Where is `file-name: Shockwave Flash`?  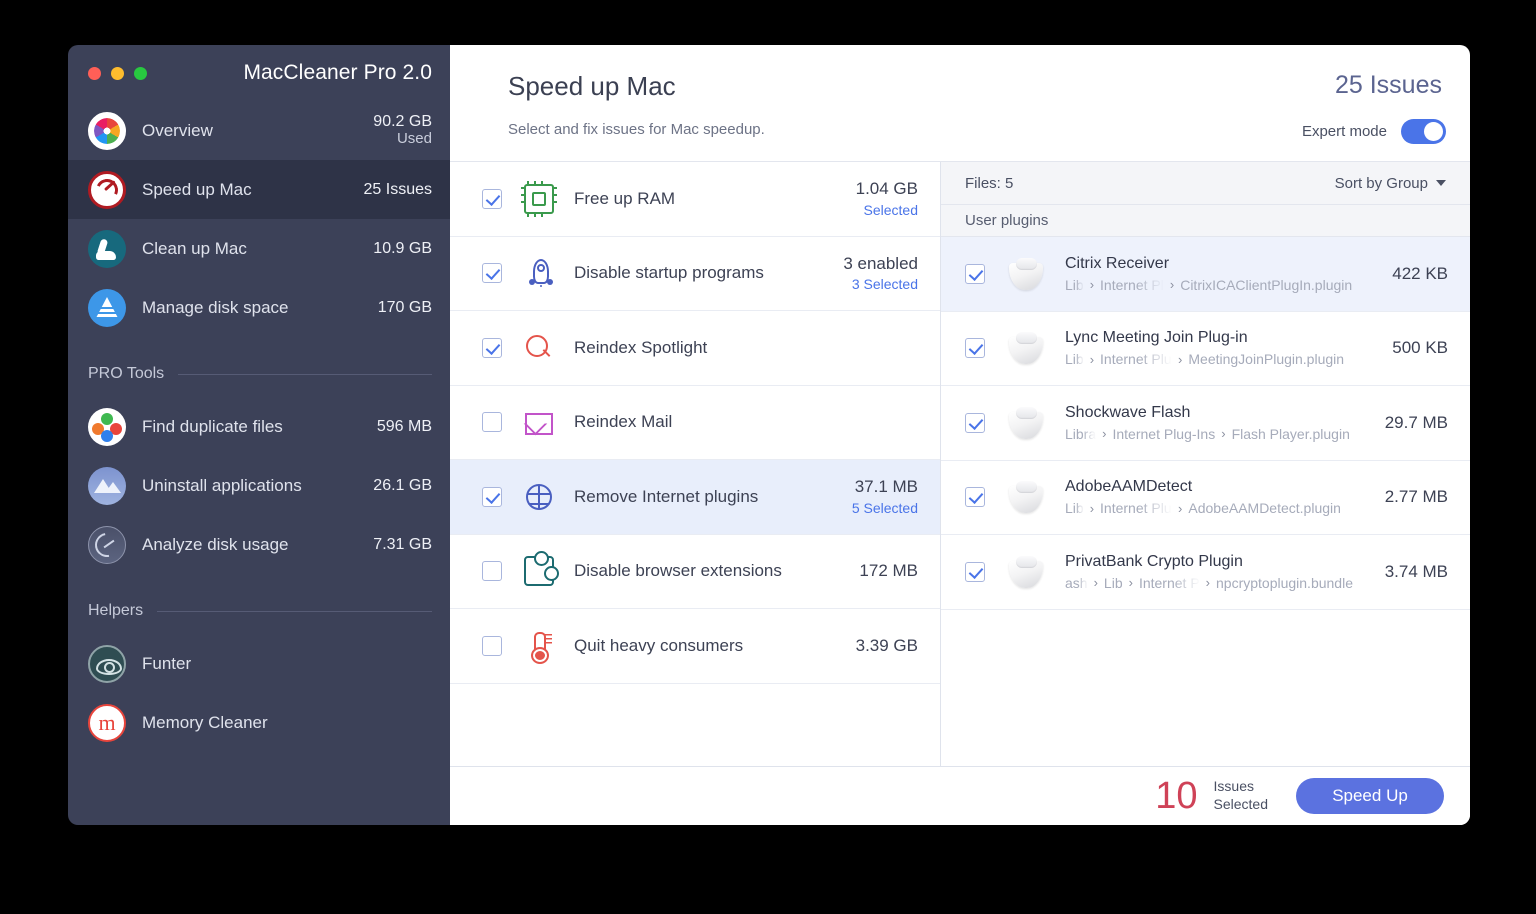 file-name: Shockwave Flash is located at coordinates (1128, 412).